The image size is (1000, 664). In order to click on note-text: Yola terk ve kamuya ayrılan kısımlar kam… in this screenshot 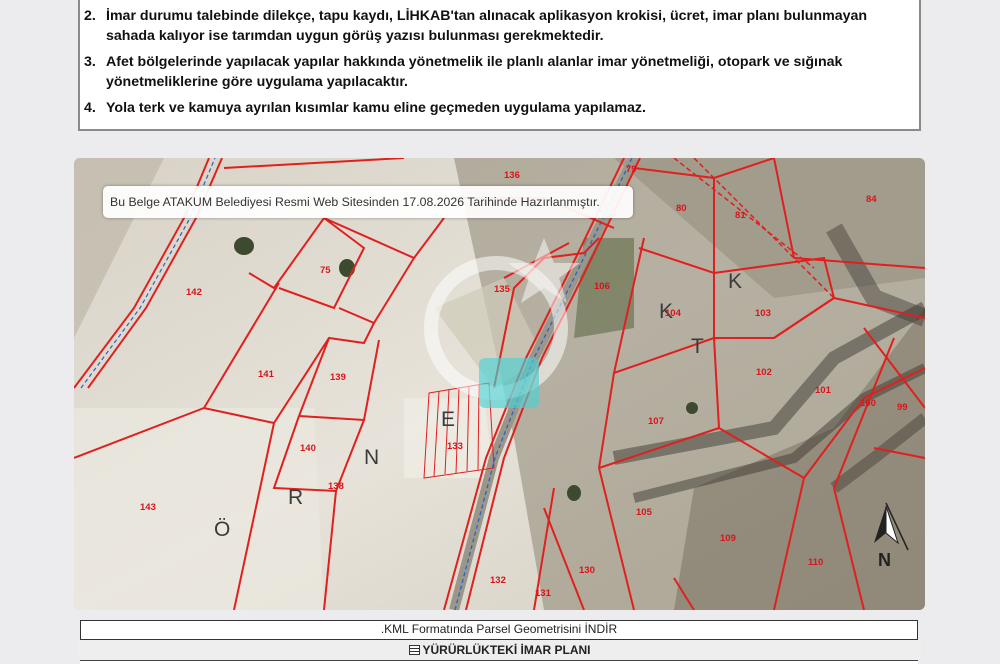, I will do `click(376, 108)`.